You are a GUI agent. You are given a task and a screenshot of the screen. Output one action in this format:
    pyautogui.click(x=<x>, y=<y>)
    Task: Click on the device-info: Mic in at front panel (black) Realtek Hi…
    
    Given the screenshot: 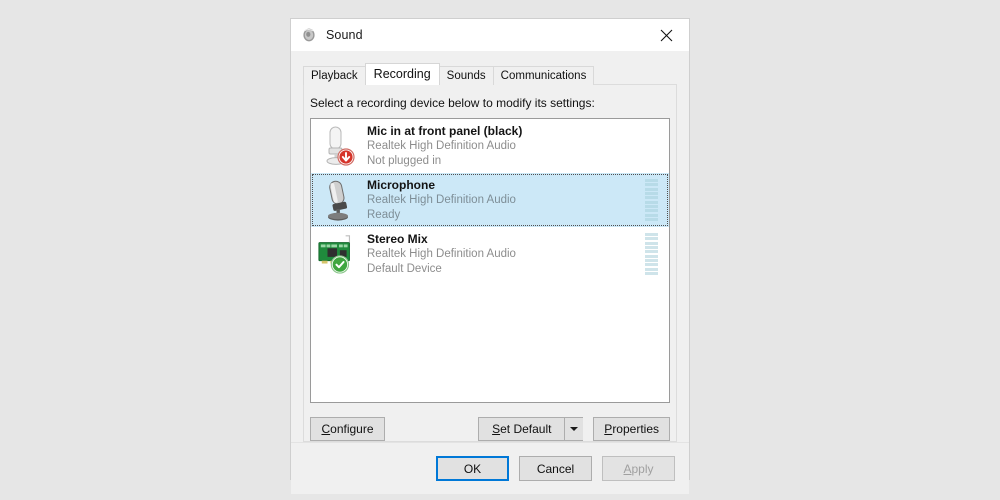 What is the action you would take?
    pyautogui.click(x=516, y=146)
    